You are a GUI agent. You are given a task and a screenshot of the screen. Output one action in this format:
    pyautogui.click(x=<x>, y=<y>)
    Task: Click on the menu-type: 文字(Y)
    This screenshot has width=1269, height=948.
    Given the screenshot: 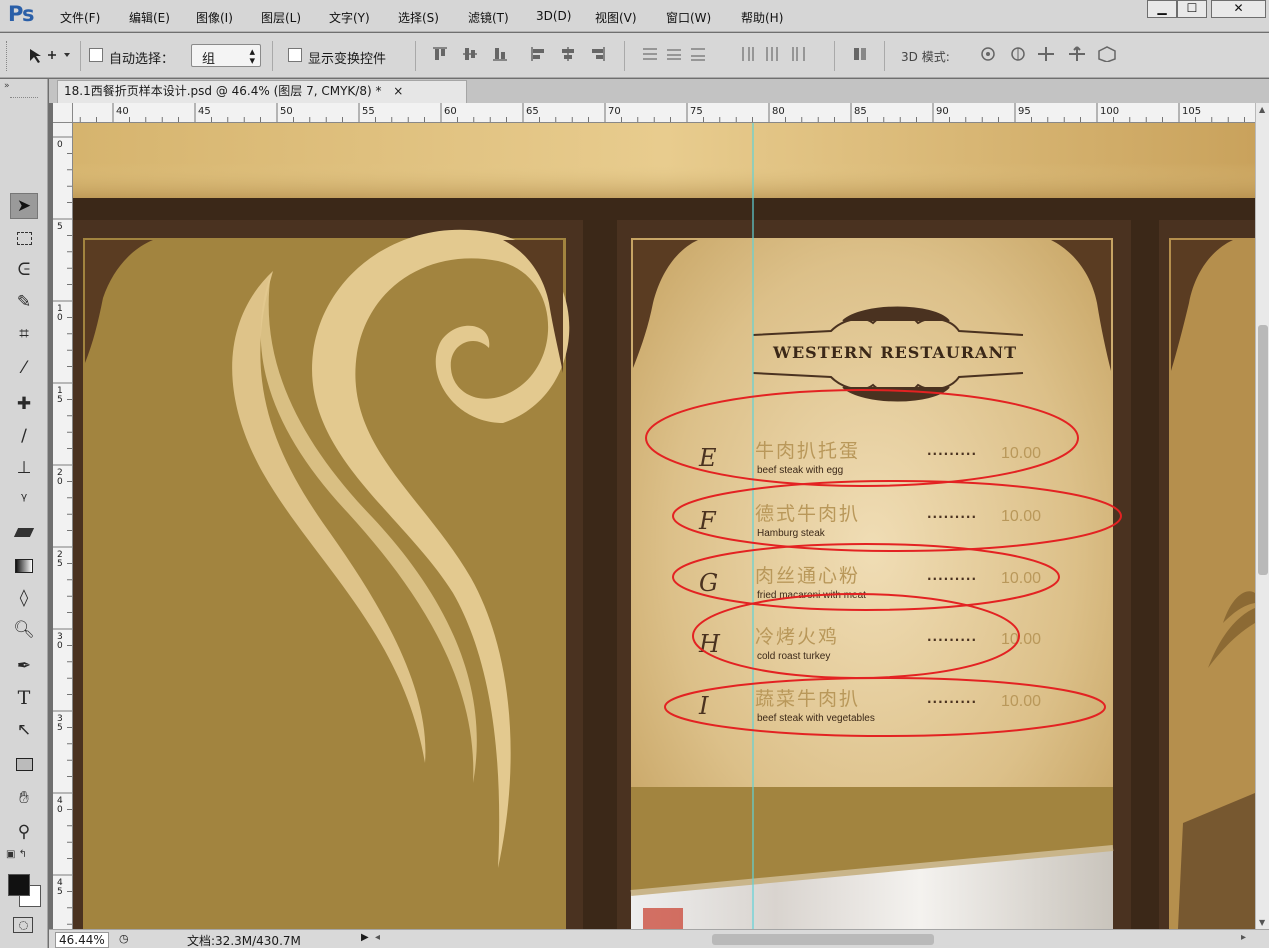 What is the action you would take?
    pyautogui.click(x=349, y=17)
    